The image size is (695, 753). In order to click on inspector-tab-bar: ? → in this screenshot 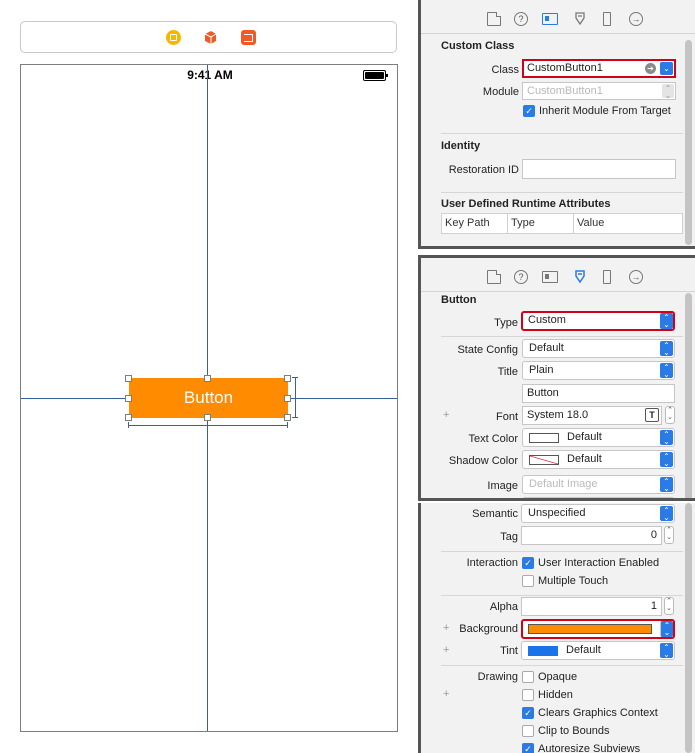, I will do `click(558, 17)`.